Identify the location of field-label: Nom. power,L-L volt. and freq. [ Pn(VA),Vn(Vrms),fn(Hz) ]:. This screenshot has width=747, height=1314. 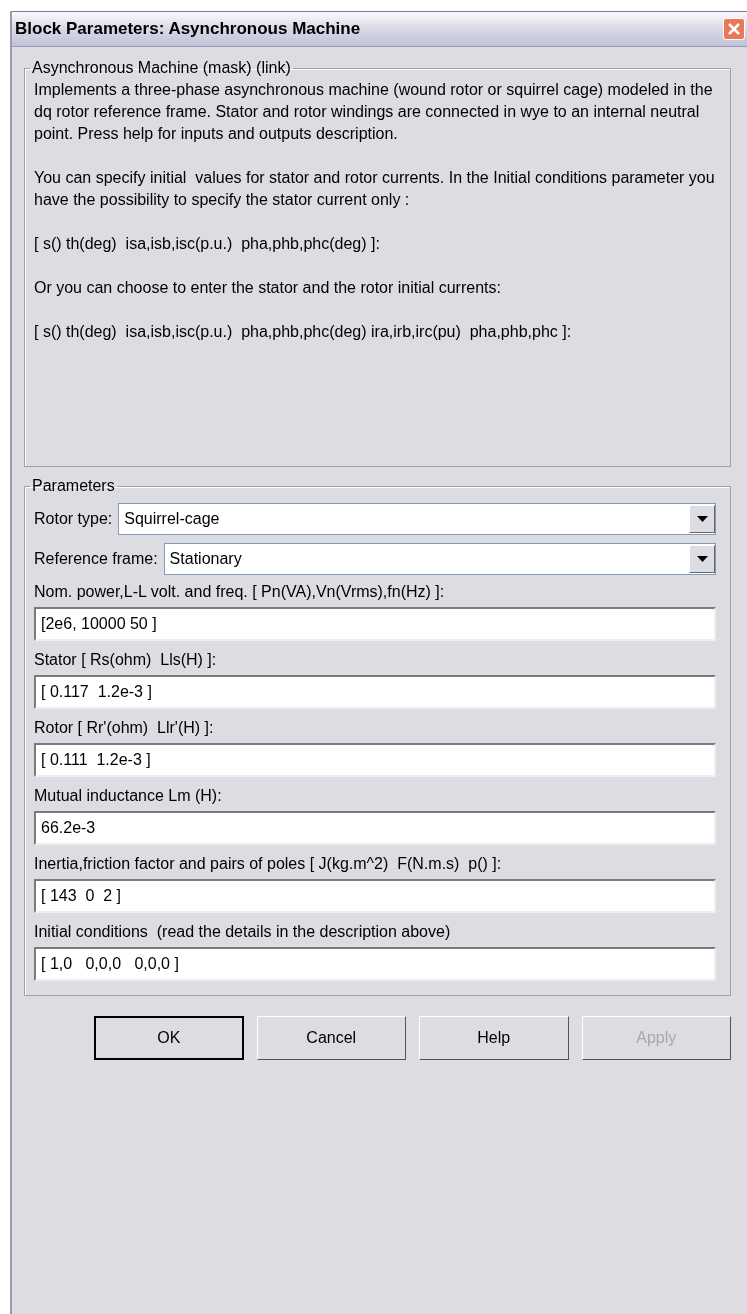
(240, 592).